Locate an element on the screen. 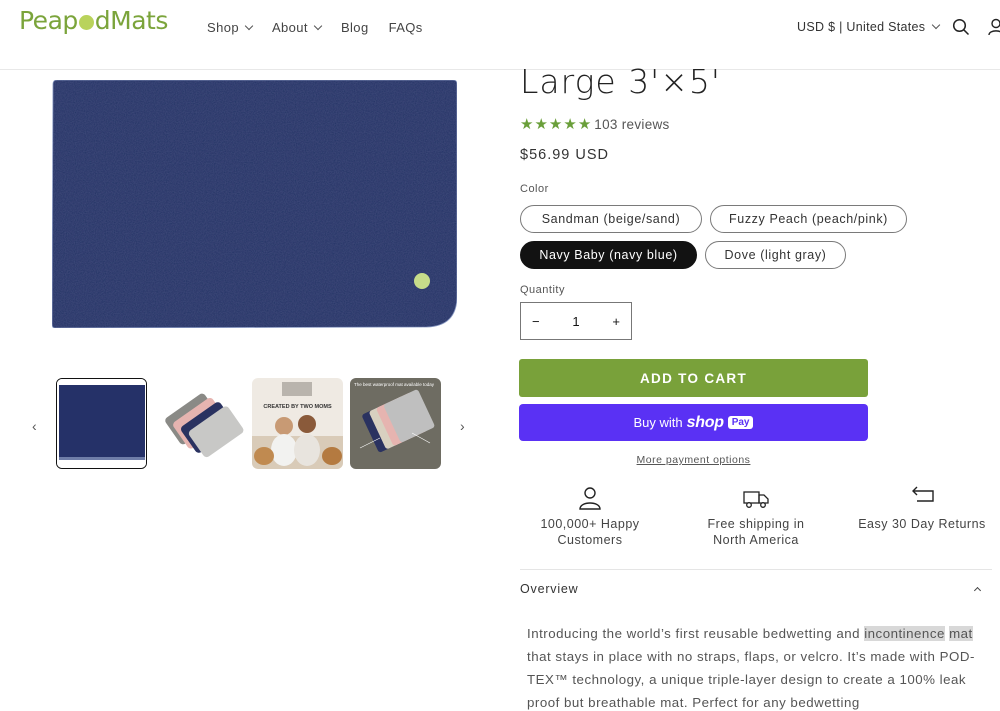  quantity-decrease-button: − is located at coordinates (536, 321).